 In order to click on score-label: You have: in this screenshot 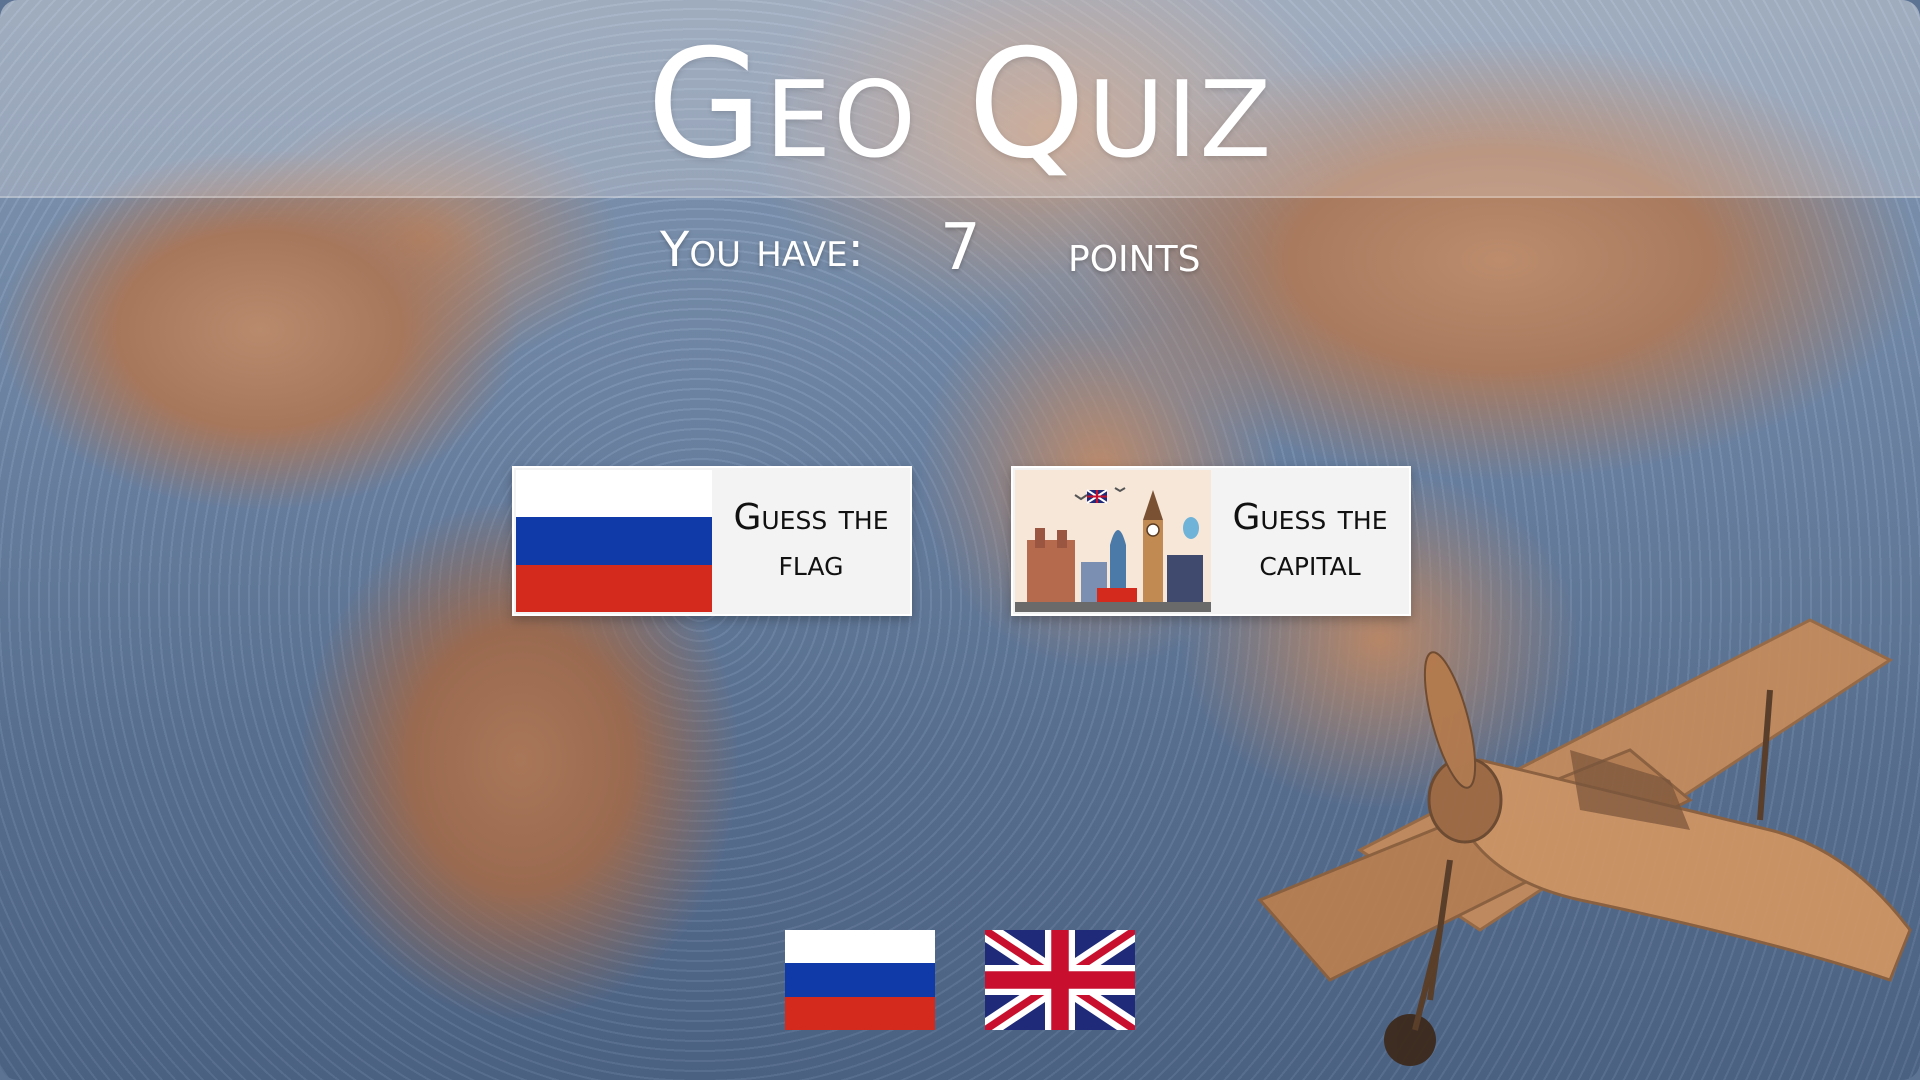, I will do `click(762, 250)`.